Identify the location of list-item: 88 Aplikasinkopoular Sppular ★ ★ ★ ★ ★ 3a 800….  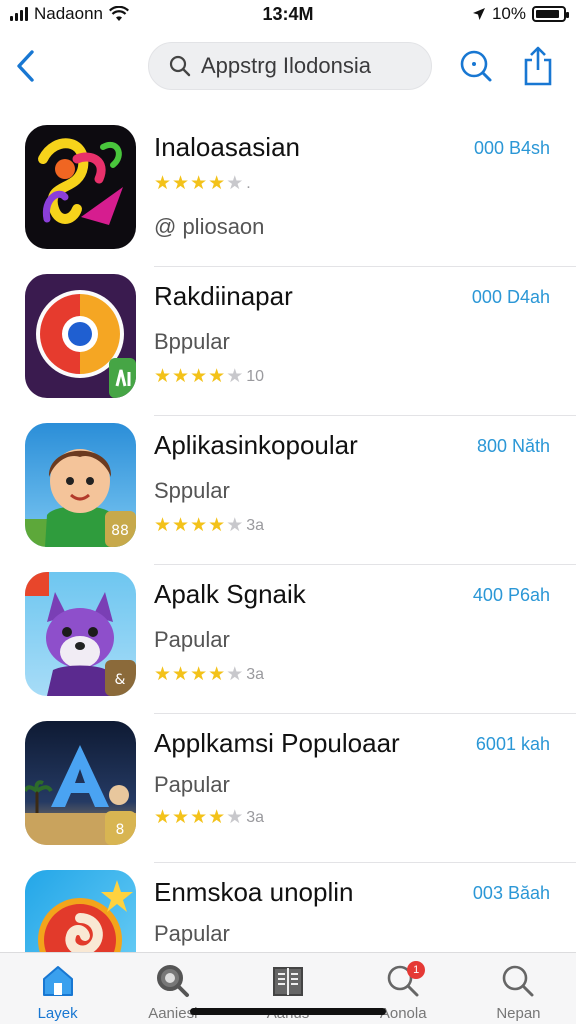
(288, 490).